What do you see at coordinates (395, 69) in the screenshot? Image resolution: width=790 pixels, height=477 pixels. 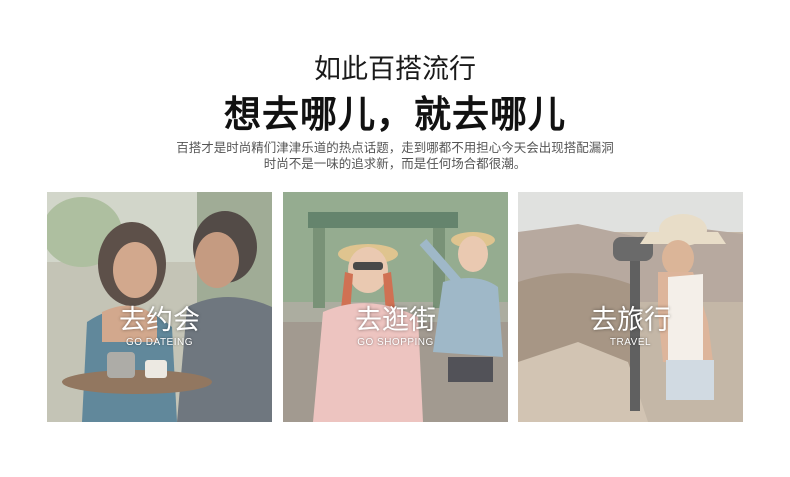 I see `section-title: 如此百搭流行` at bounding box center [395, 69].